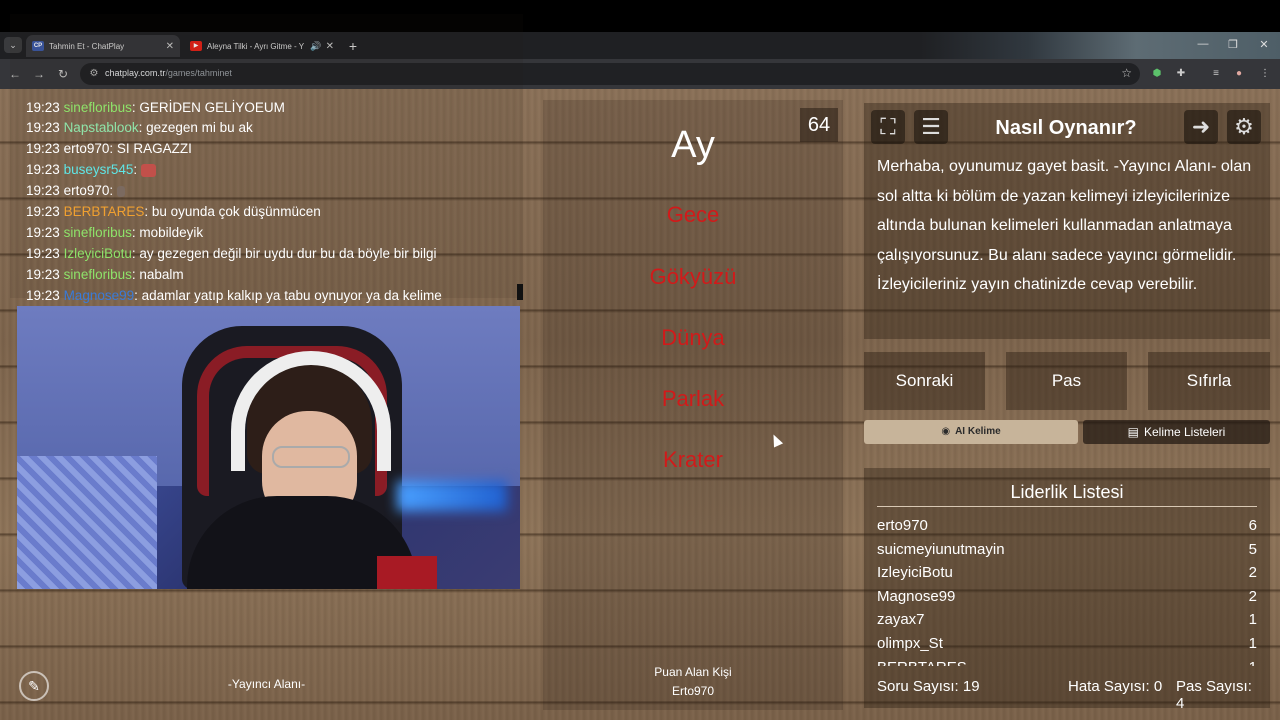 The image size is (1280, 720). I want to click on robot-icon: ◉, so click(946, 431).